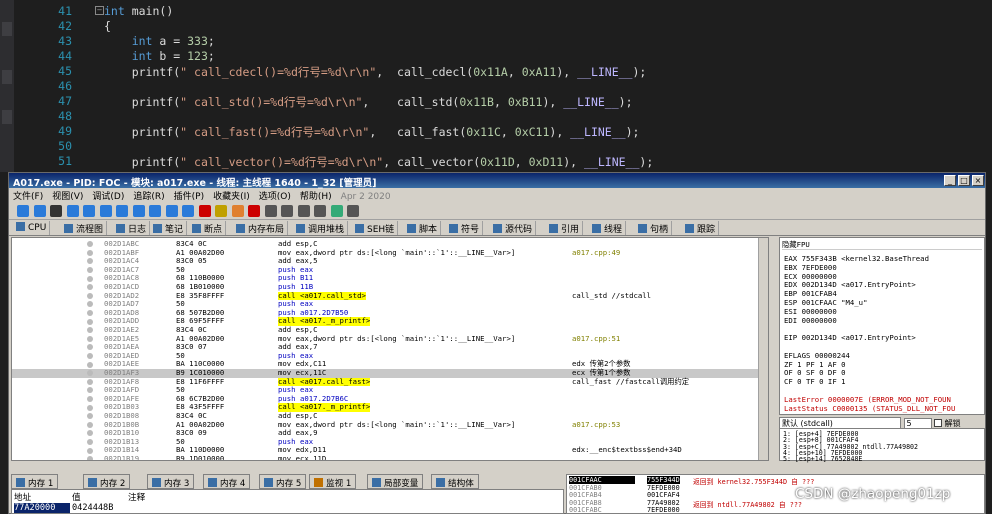  I want to click on register-line: OF 0 SF 0 DF 0, so click(815, 372).